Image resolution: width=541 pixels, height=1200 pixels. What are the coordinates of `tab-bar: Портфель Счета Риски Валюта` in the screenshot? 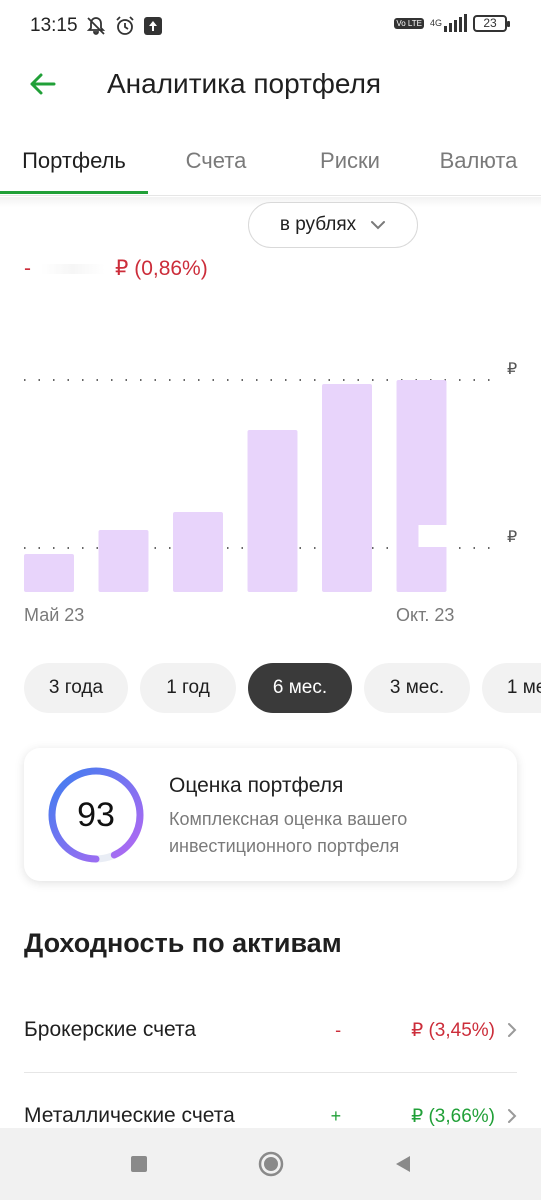 It's located at (270, 163).